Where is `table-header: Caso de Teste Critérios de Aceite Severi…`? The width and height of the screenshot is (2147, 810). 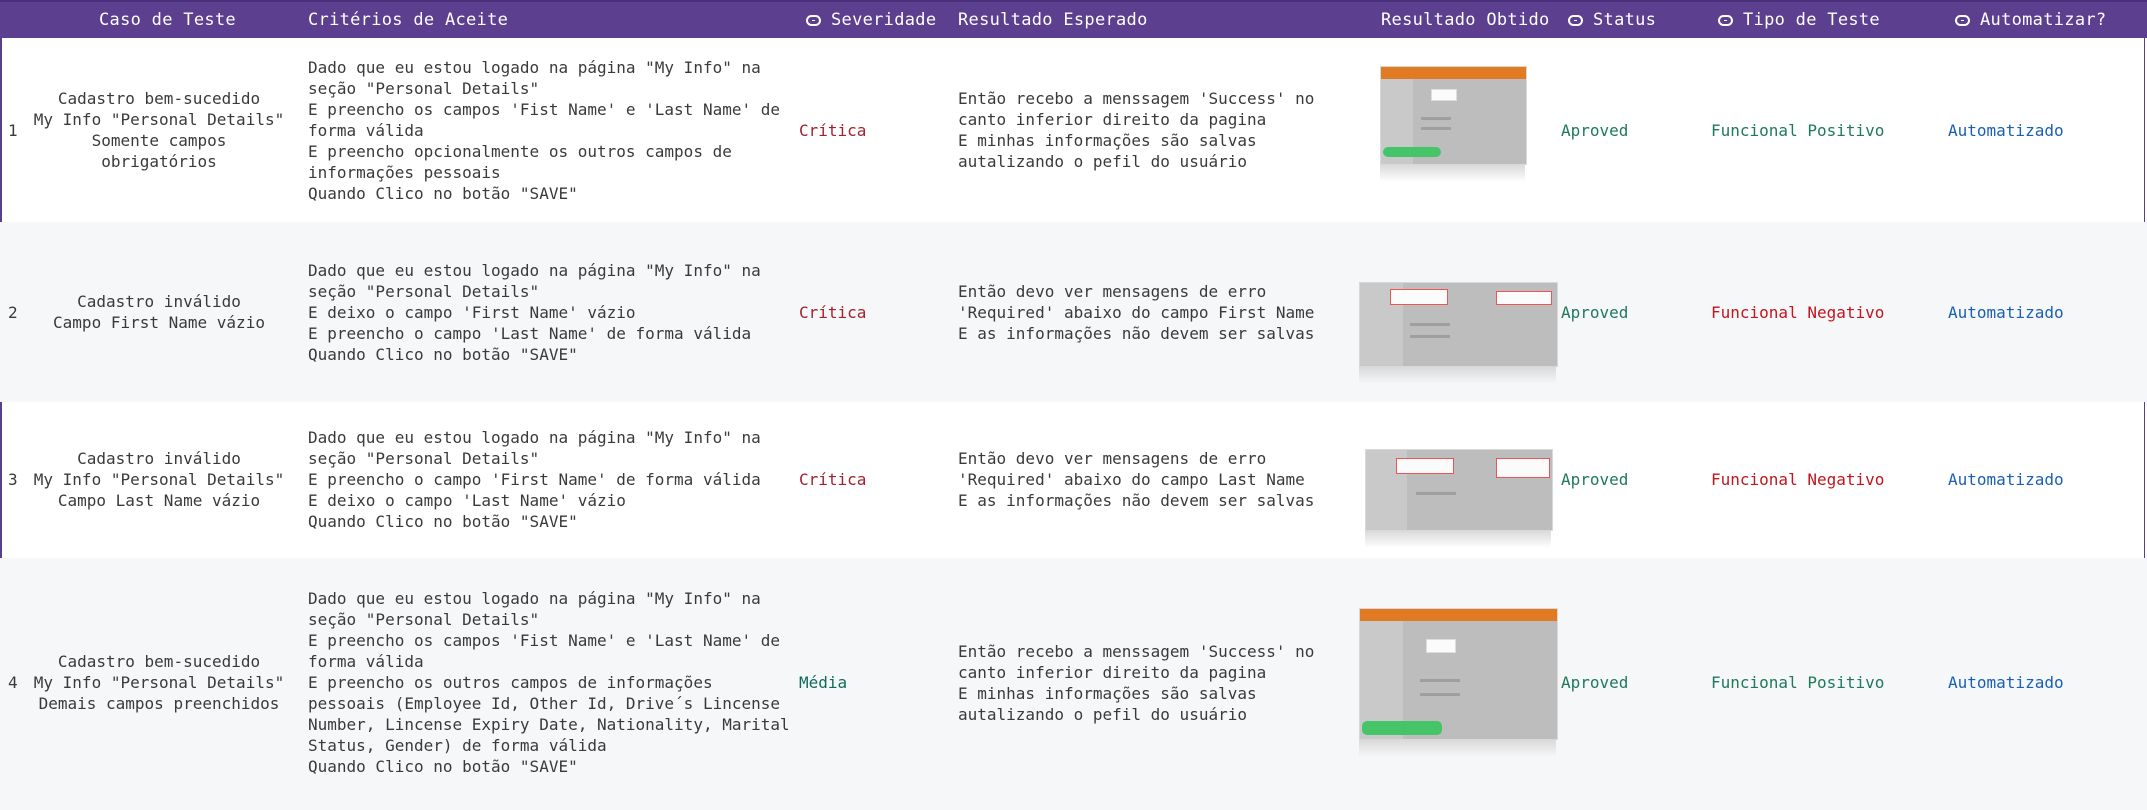 table-header: Caso de Teste Critérios de Aceite Severi… is located at coordinates (1073, 19).